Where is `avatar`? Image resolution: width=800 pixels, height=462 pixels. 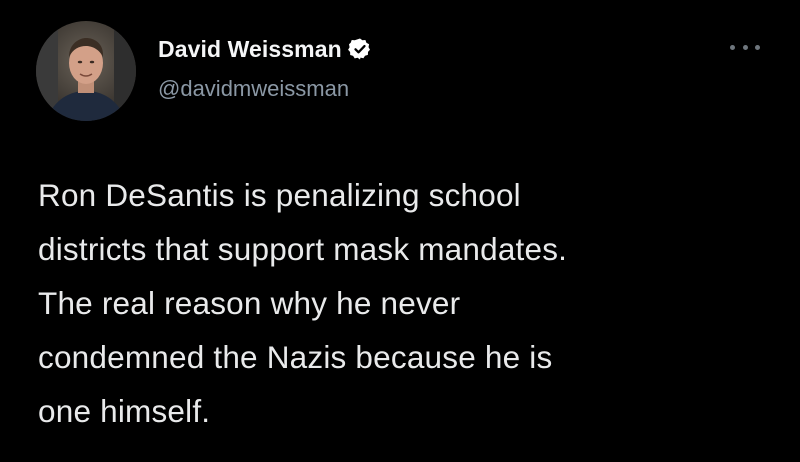
avatar is located at coordinates (86, 71).